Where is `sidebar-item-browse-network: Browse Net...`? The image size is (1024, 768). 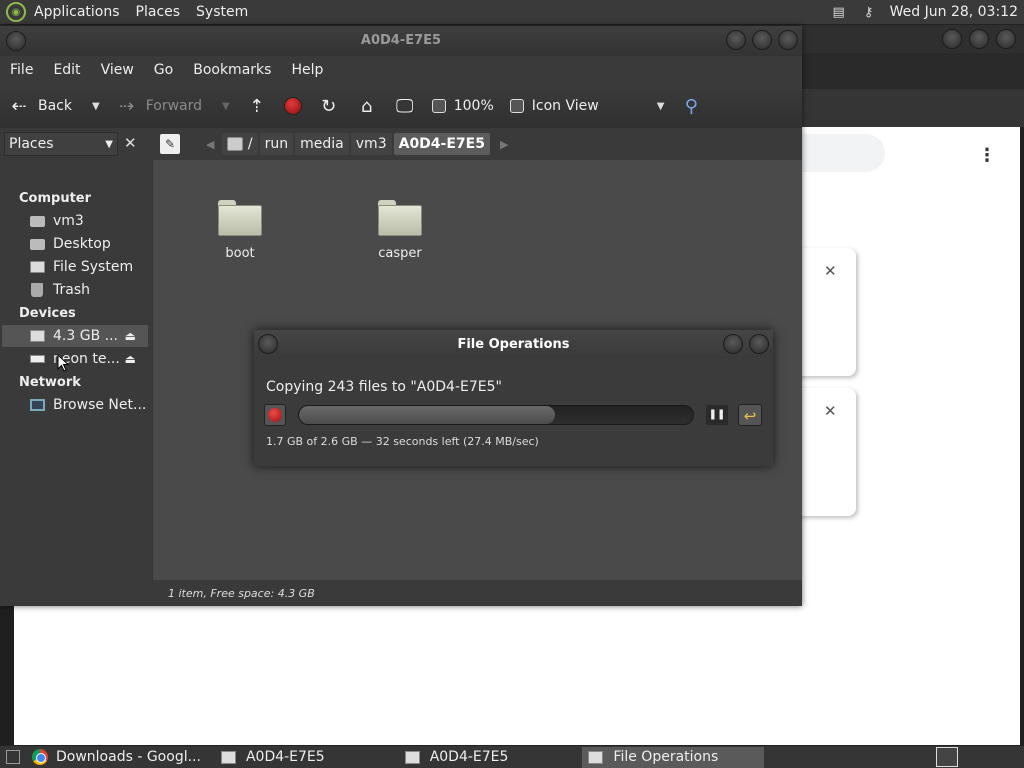 sidebar-item-browse-network: Browse Net... is located at coordinates (75, 405).